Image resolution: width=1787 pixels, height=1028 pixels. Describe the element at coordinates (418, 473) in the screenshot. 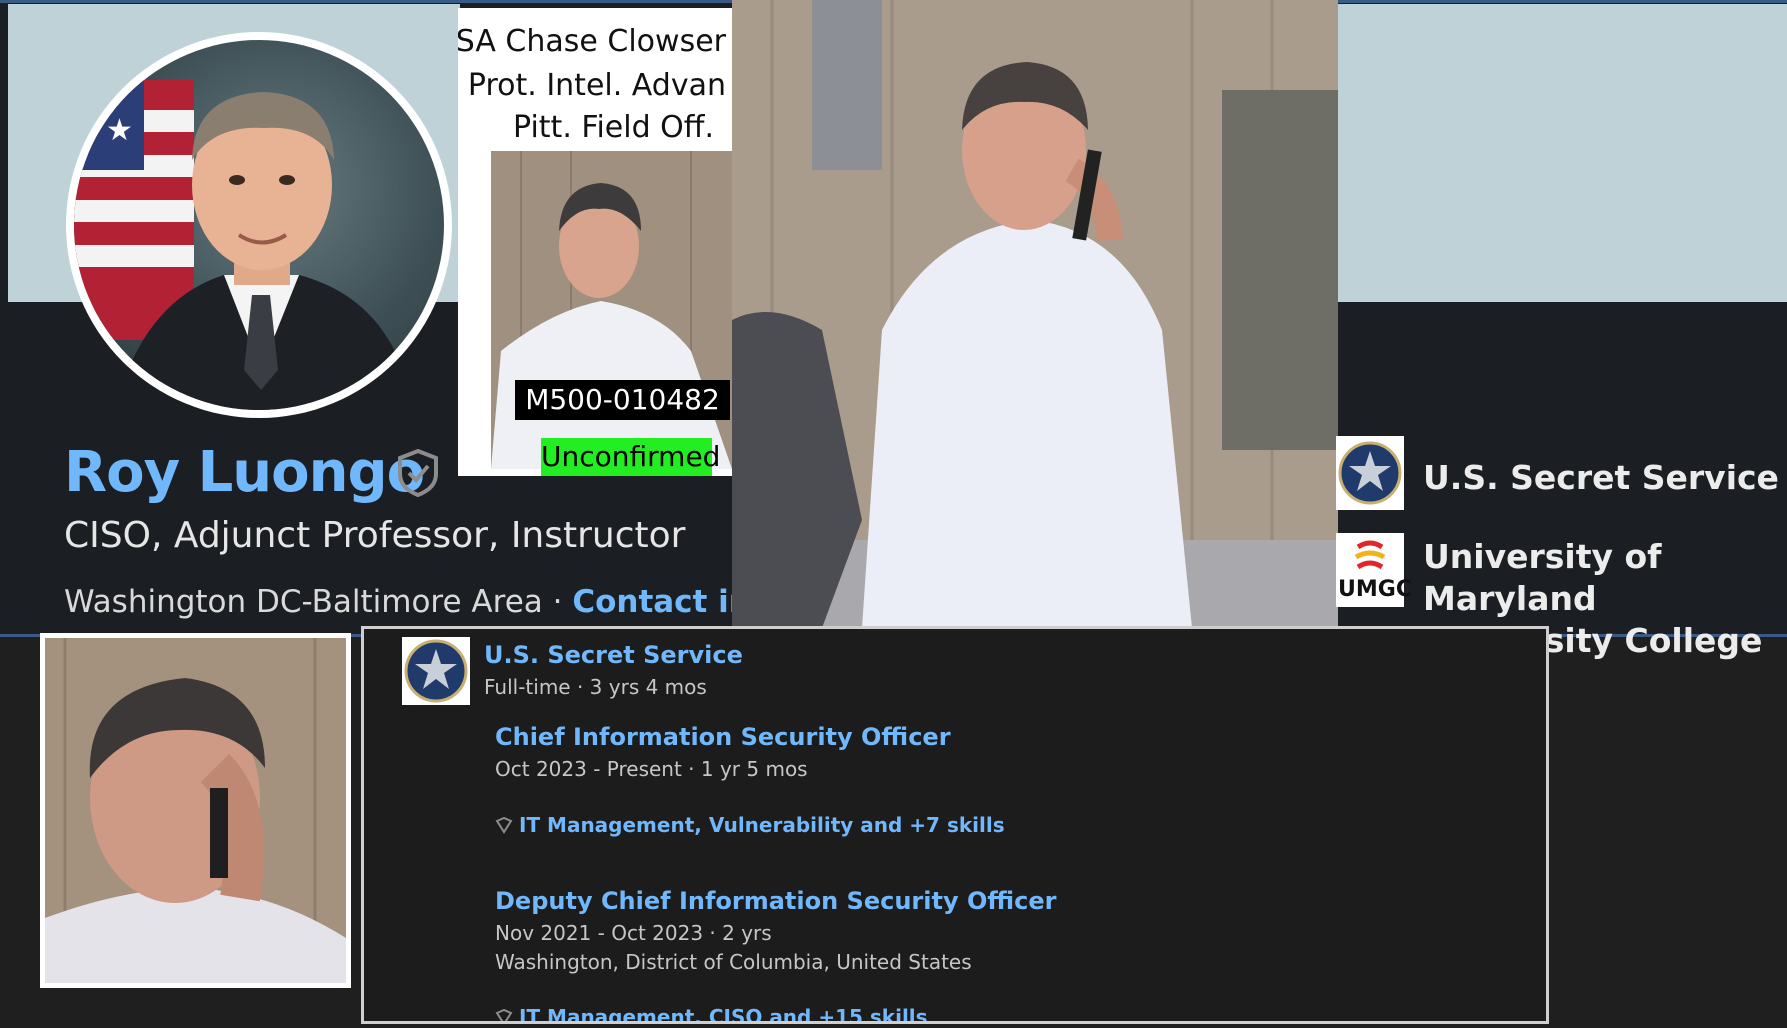

I see `shield-check-icon` at that location.